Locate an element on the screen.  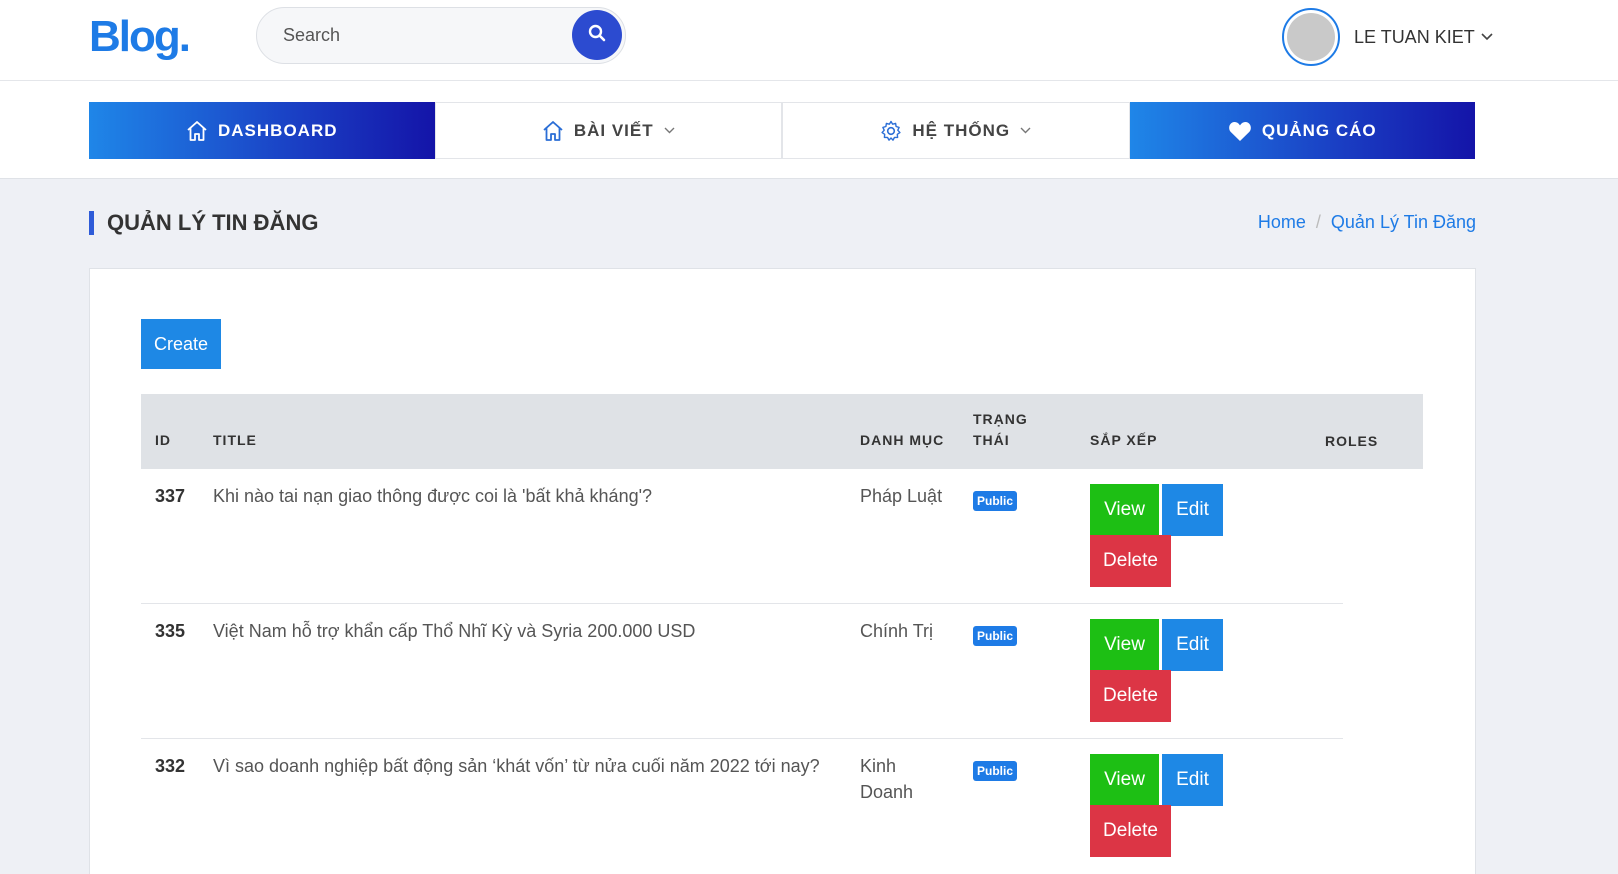
row-id: 335 is located at coordinates (170, 631).